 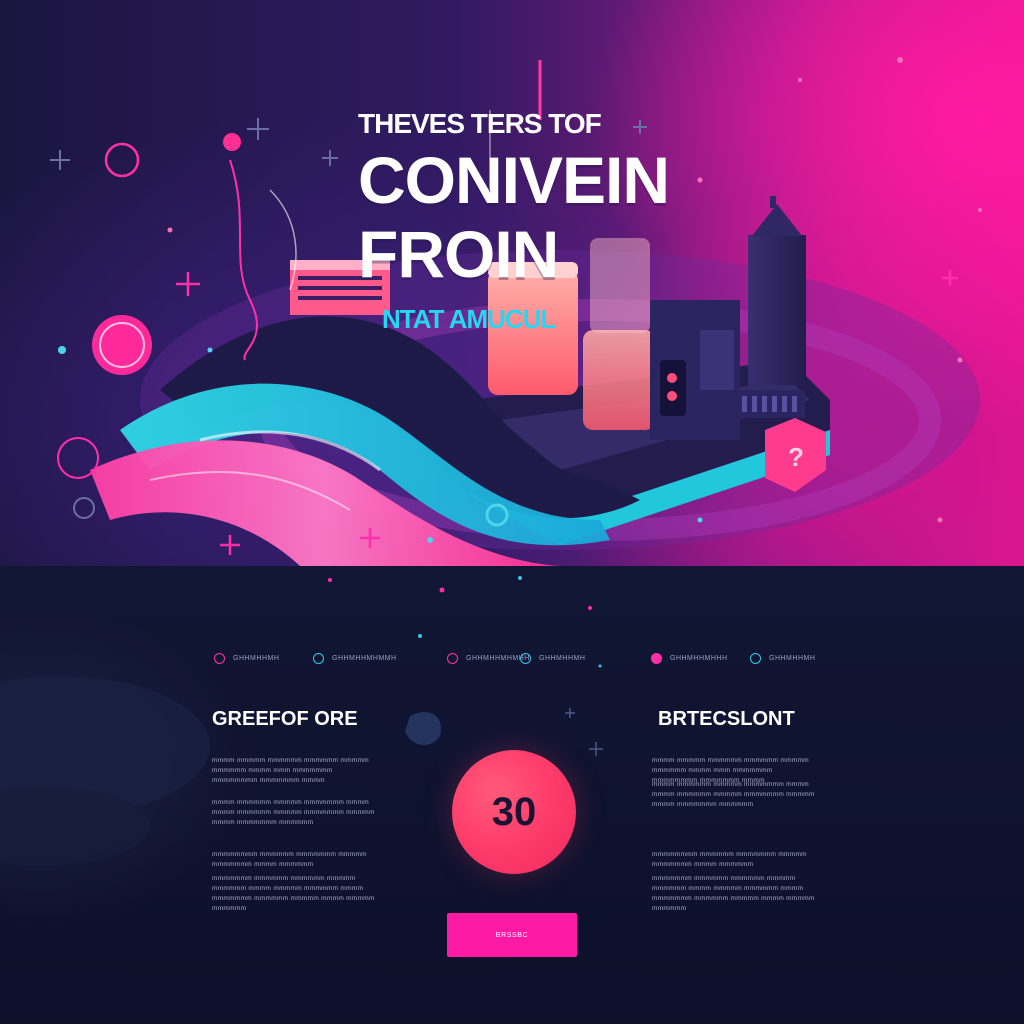 I want to click on nav-item-2: GHHMHHMHMMH, so click(x=355, y=658).